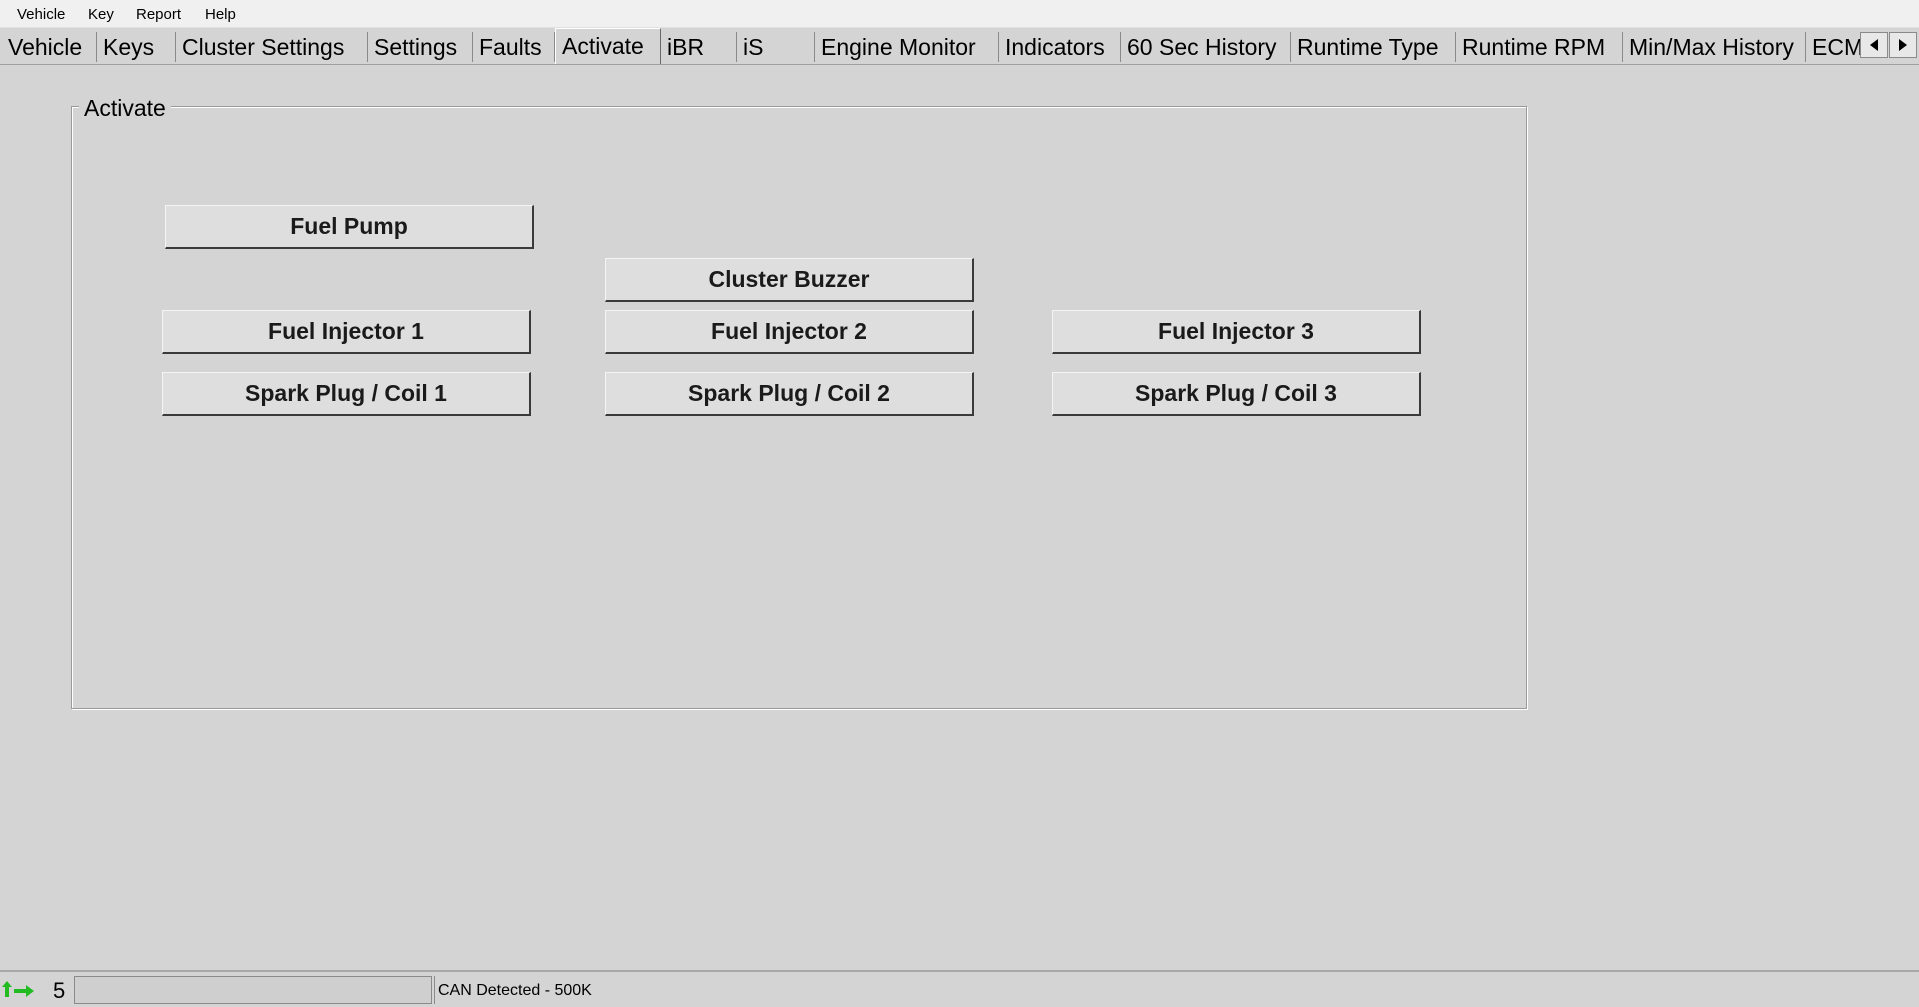 The image size is (1919, 1007). Describe the element at coordinates (789, 280) in the screenshot. I see `cluster-buzzer-button: Cluster Buzzer` at that location.